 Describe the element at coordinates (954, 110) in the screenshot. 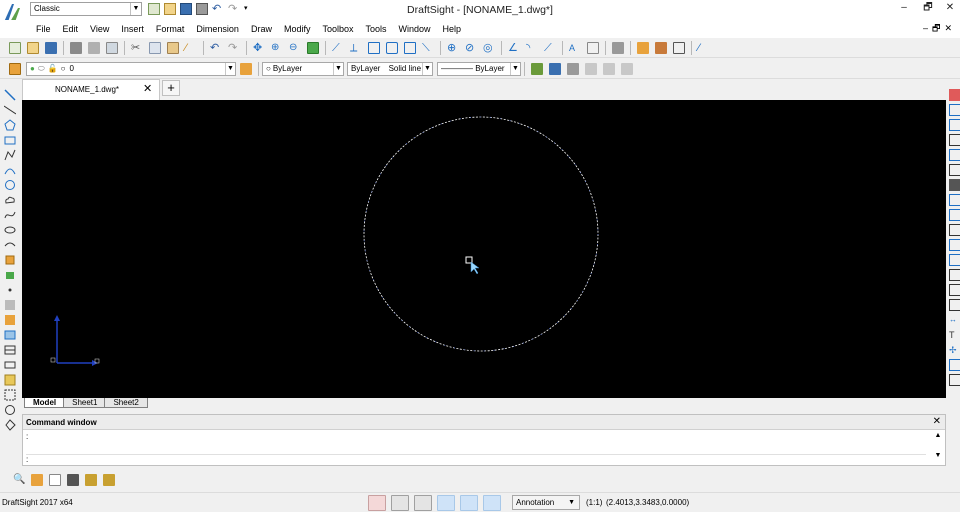

I see `copy-entity-icon` at that location.